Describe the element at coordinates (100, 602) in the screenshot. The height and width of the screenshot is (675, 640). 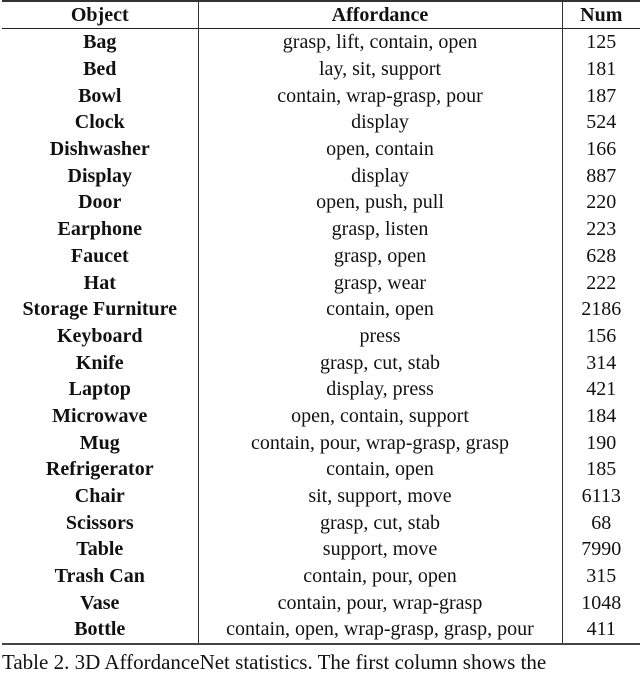
I see `cell-object: Vase` at that location.